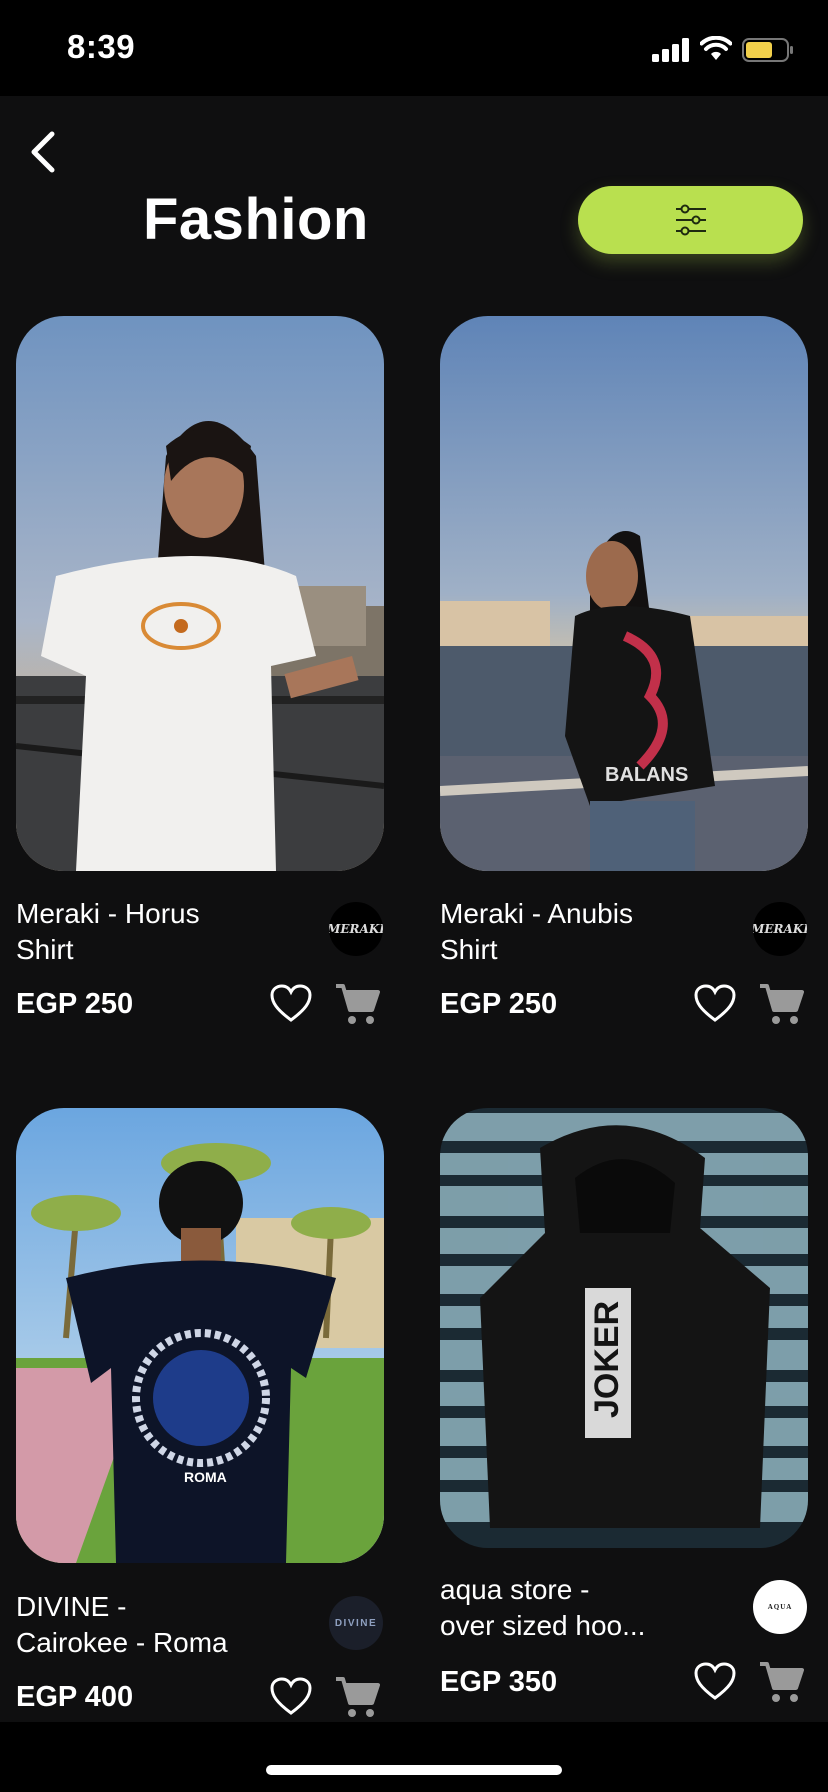 The image size is (828, 1792). I want to click on brand-logo-aqua: AQUA, so click(780, 1607).